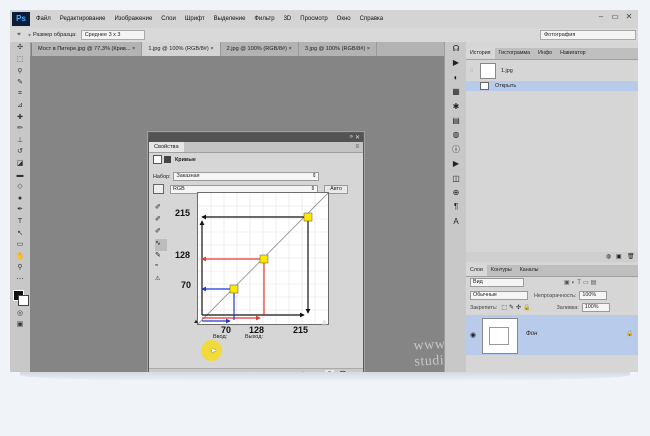  Describe the element at coordinates (456, 222) in the screenshot. I see `character-panel-icon: A` at that location.